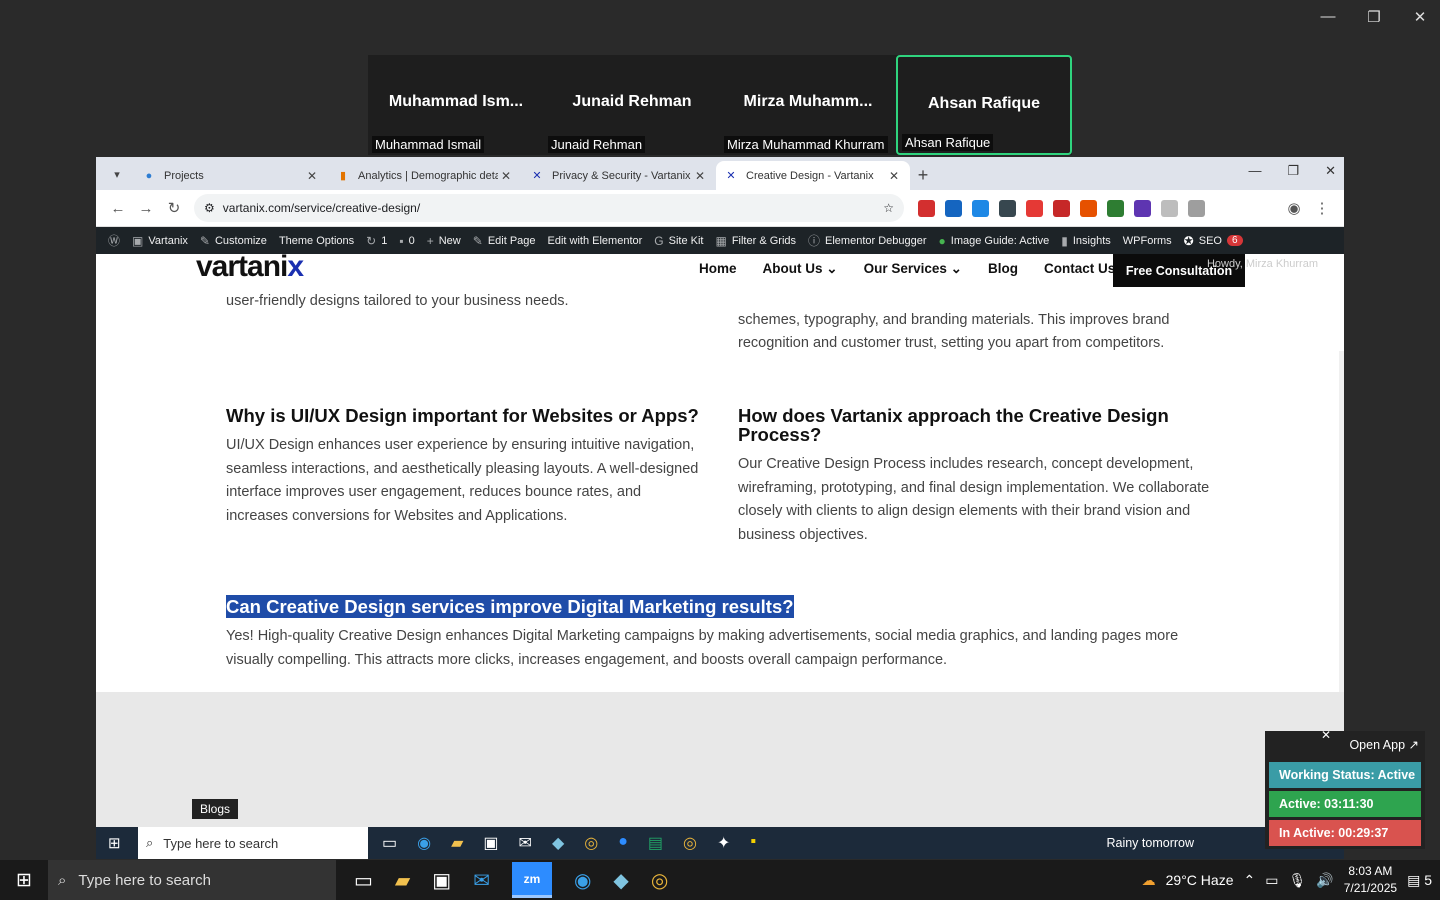  Describe the element at coordinates (595, 241) in the screenshot. I see `wp-elementor-link: Edit with Elementor` at that location.